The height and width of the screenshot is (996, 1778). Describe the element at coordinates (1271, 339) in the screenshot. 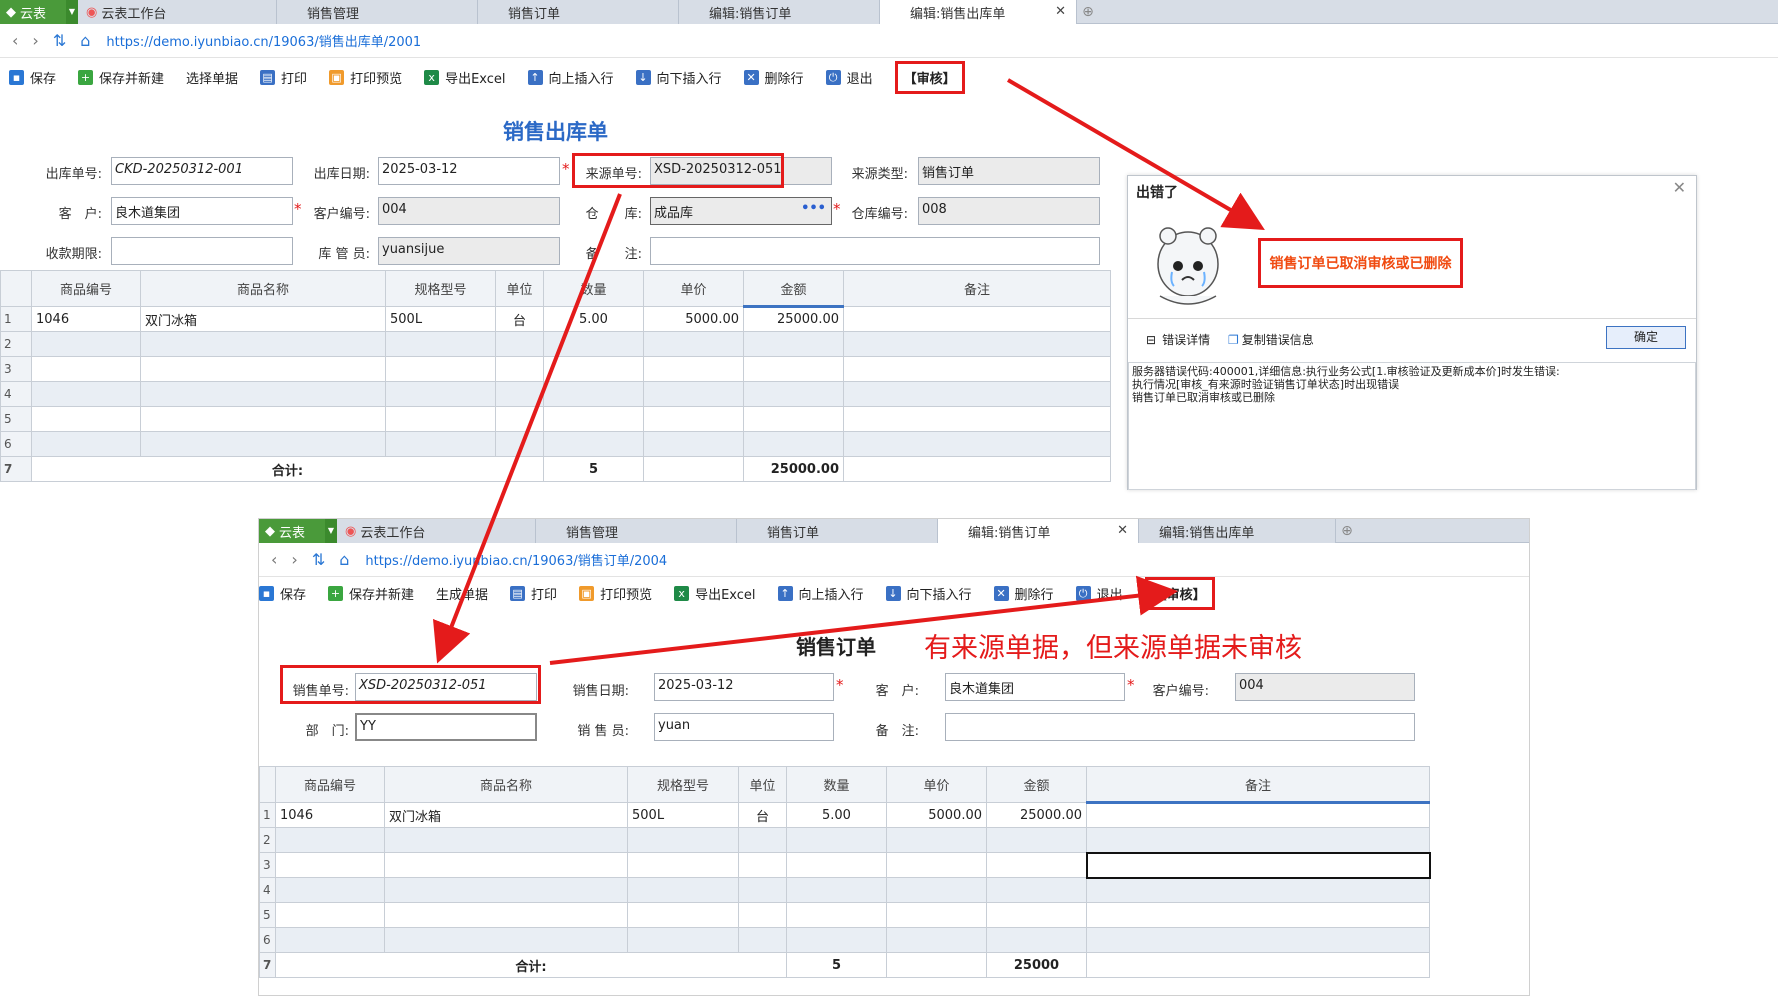

I see `copy-error-button: ❐ 复制错误信息` at that location.